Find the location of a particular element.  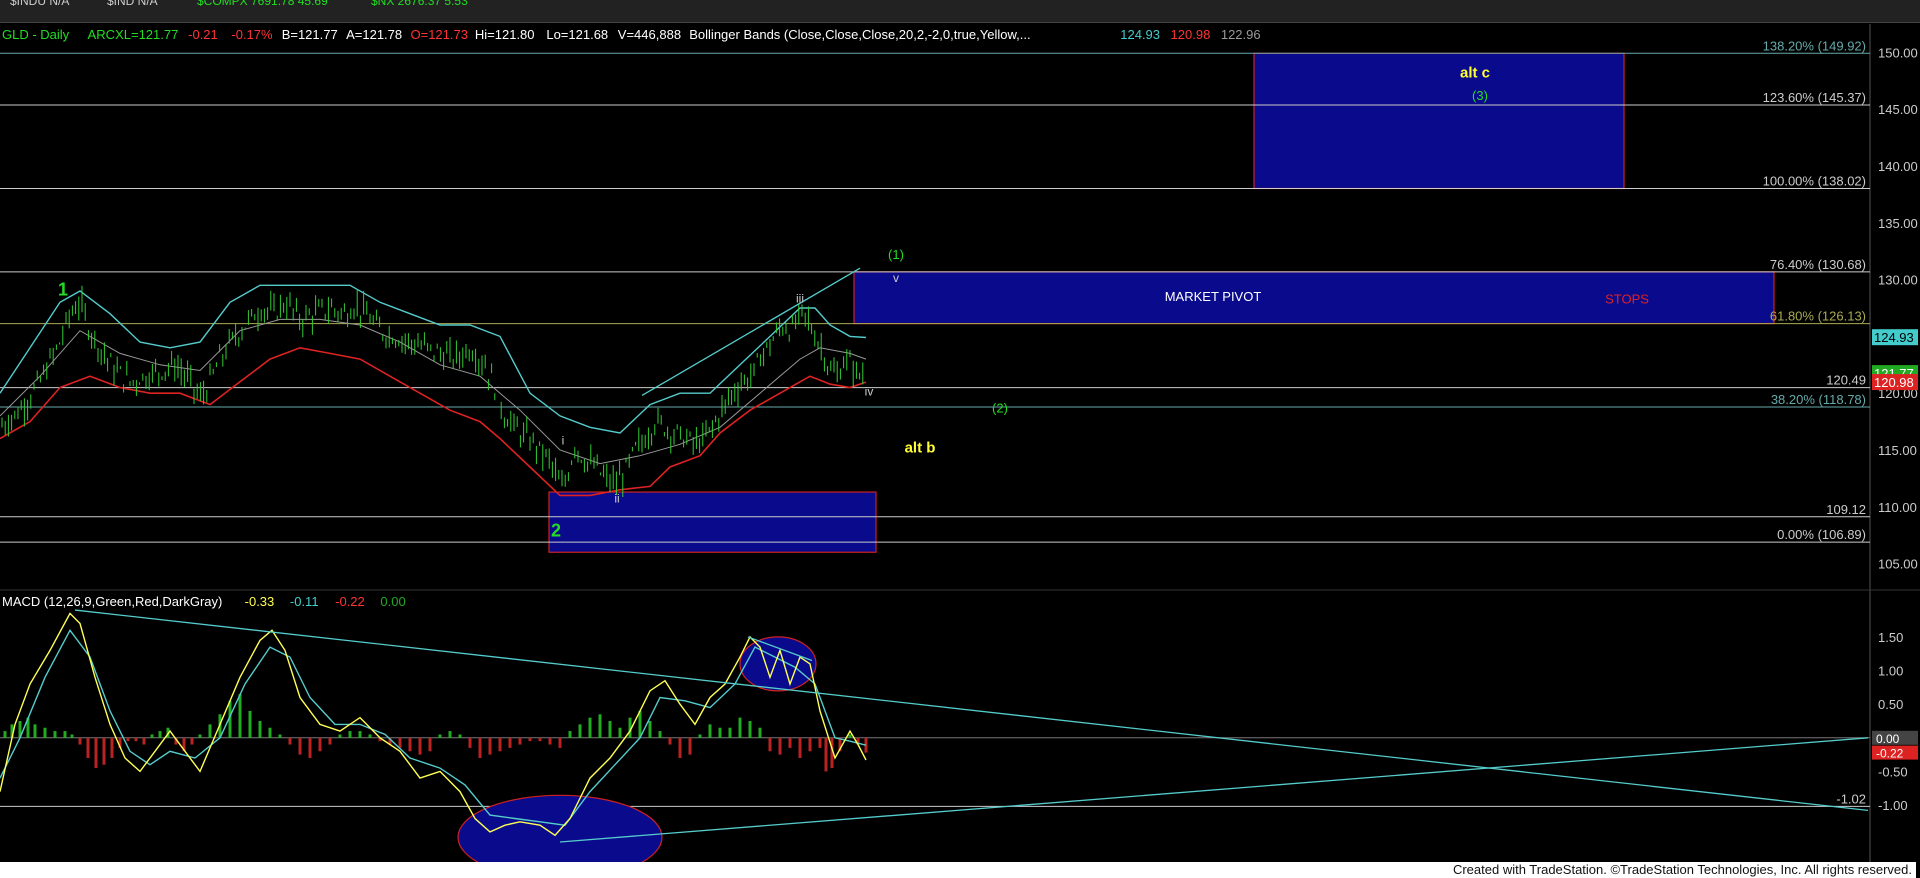

fib-level-label: 0.00% (106.89) is located at coordinates (1821, 534).